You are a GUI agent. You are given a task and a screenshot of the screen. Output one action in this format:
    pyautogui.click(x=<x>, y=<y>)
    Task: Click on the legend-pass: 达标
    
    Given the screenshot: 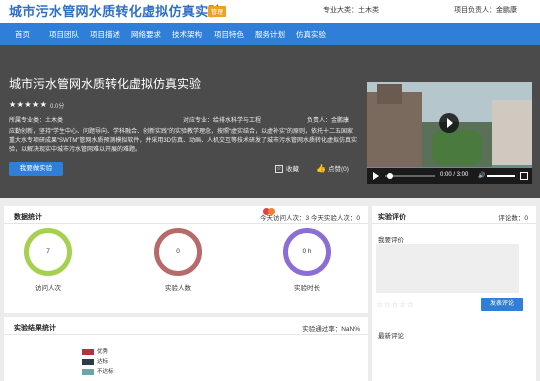 What is the action you would take?
    pyautogui.click(x=95, y=361)
    